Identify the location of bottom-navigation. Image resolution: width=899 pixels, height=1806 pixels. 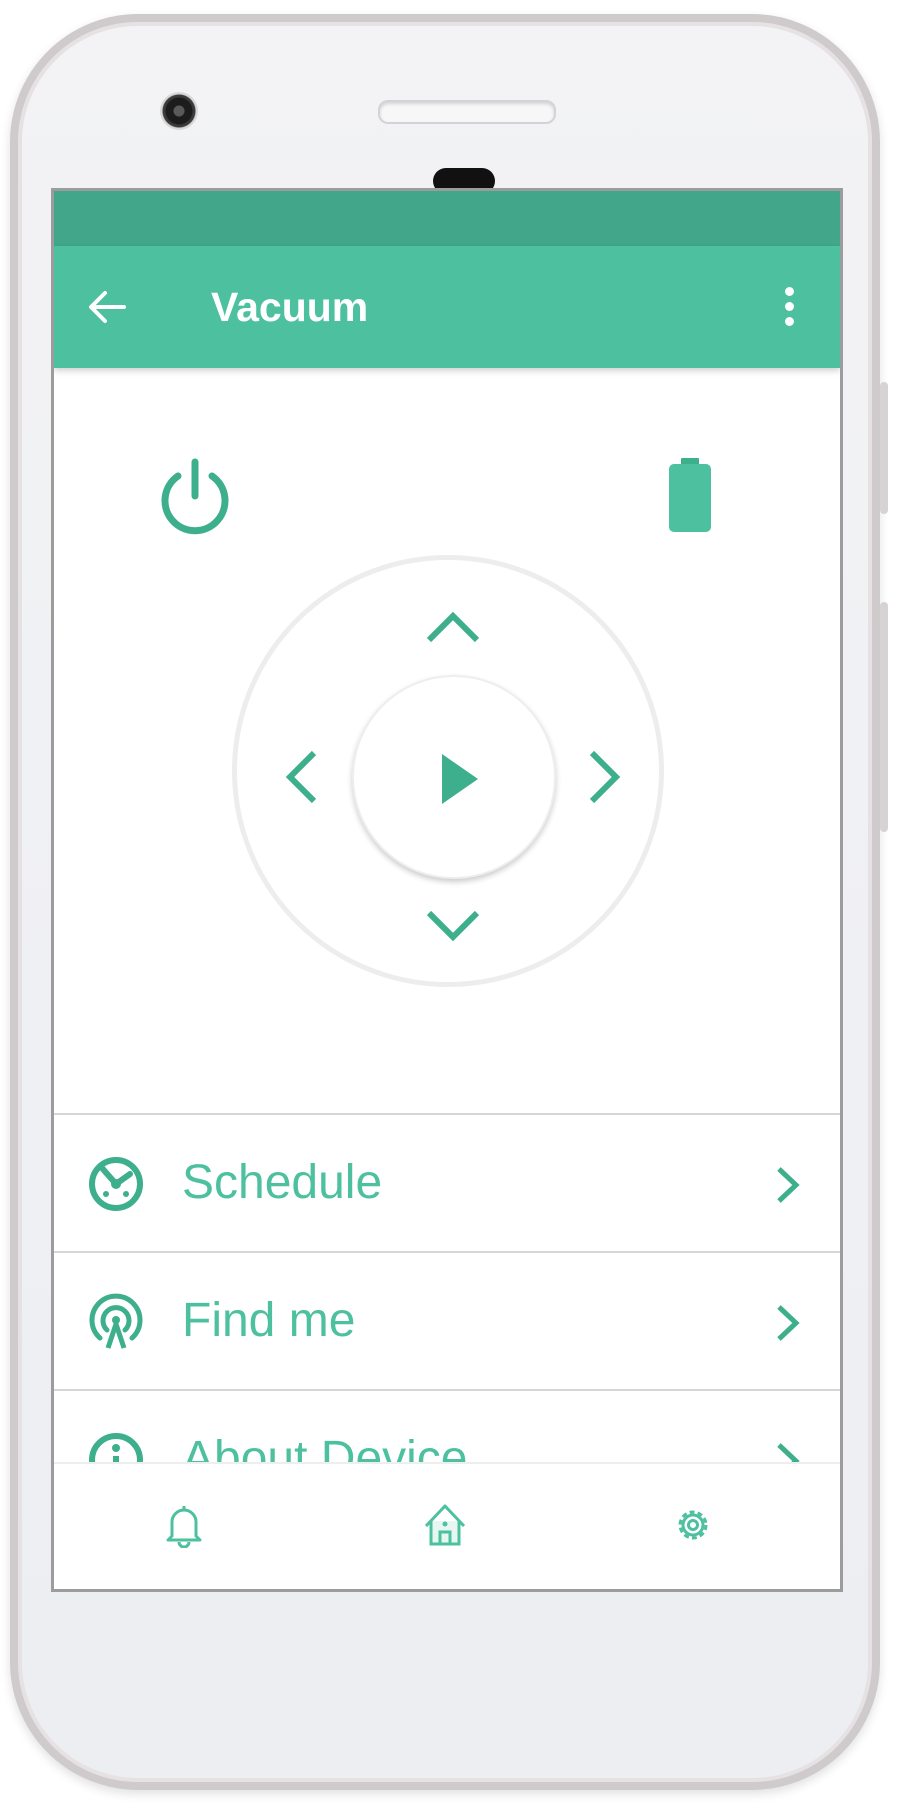
(447, 1525).